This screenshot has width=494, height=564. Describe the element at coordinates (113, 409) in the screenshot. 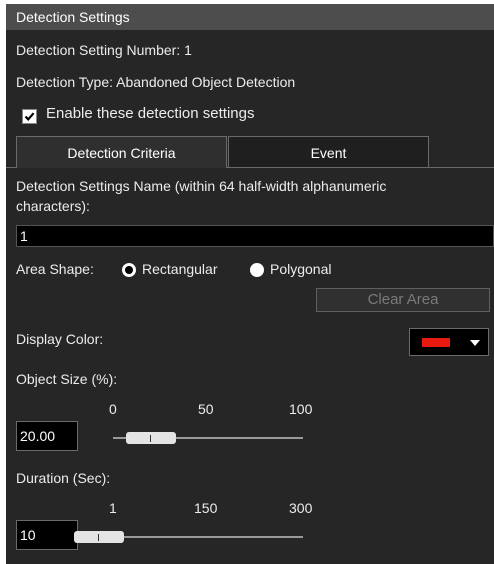

I see `object-size-tick-min: 0` at that location.